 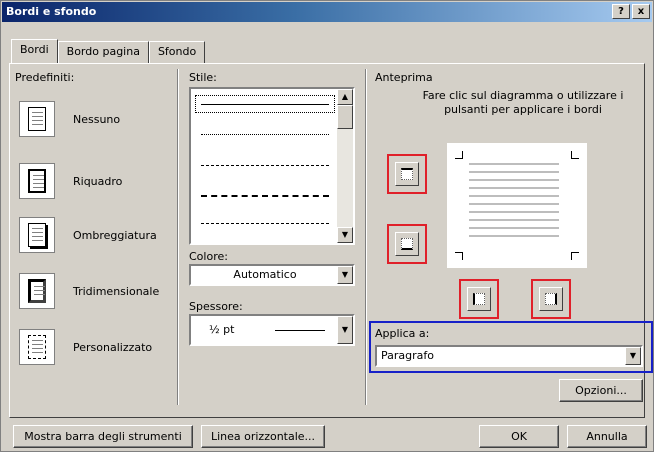 I want to click on preset-shadow-button, so click(x=37, y=235).